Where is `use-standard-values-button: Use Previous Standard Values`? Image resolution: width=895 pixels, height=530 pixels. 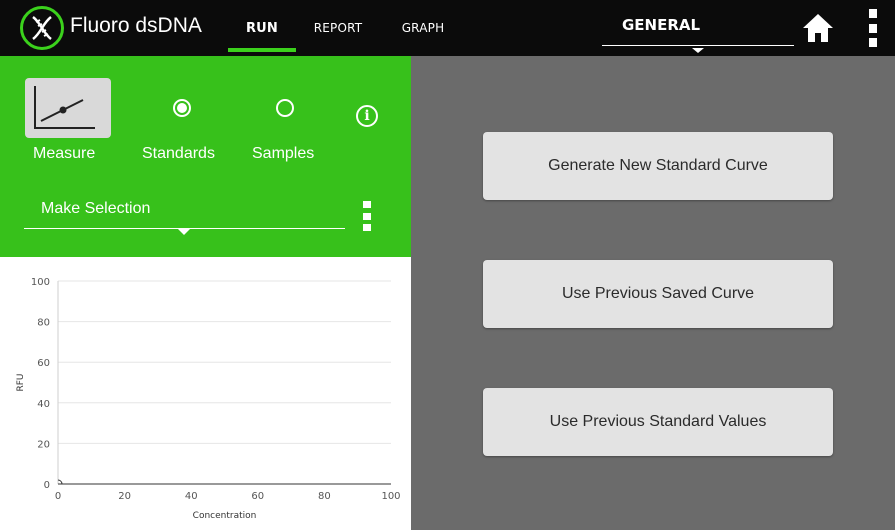 use-standard-values-button: Use Previous Standard Values is located at coordinates (658, 422).